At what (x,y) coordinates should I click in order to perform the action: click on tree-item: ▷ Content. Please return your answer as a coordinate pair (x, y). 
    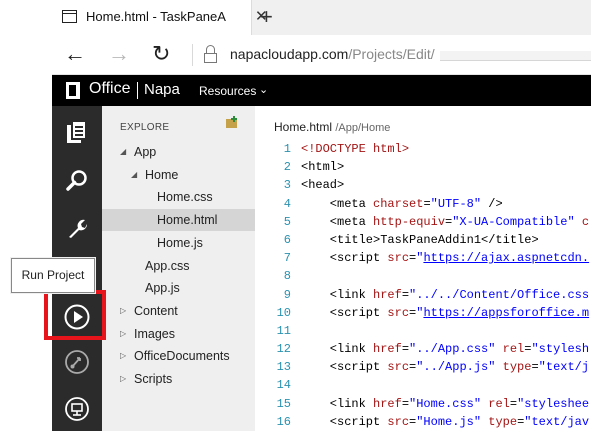
    Looking at the image, I should click on (178, 311).